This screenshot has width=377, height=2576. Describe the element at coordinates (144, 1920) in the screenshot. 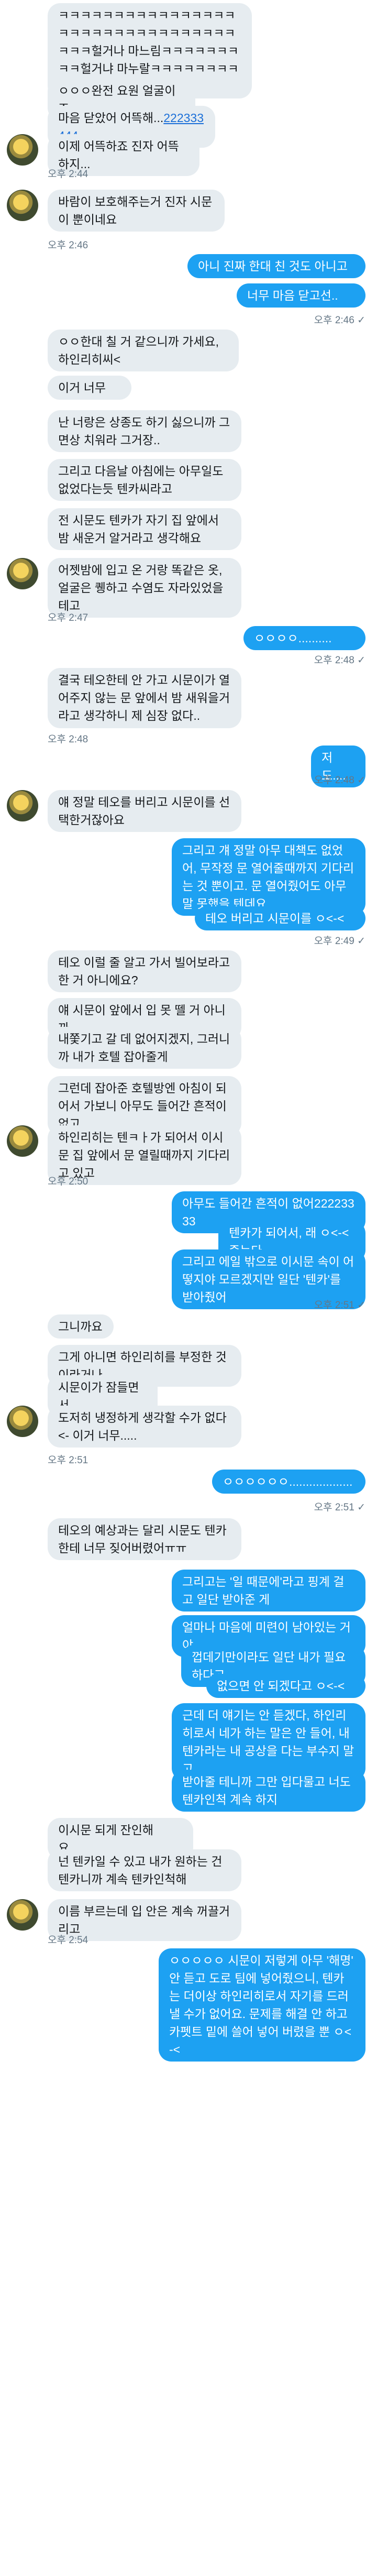

I see `message-text: 이름 부르는데 입 안은 계속 꺼끌거리고` at that location.